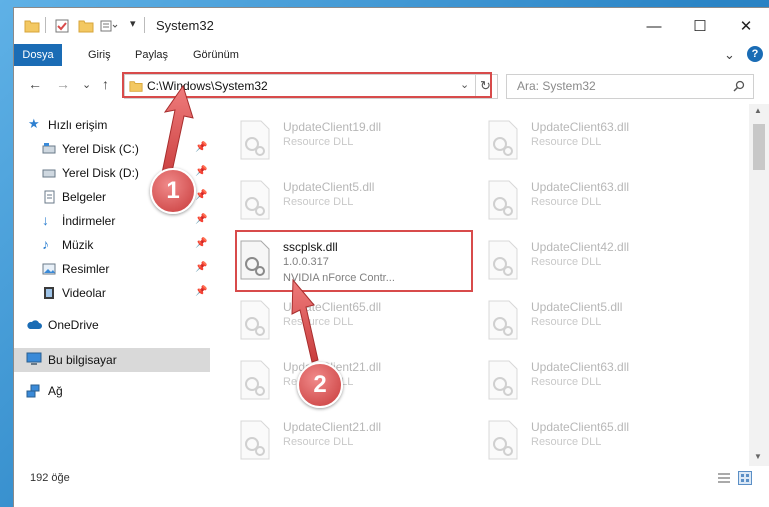  Describe the element at coordinates (86, 84) in the screenshot. I see `recent-locations-button: ⌄` at that location.